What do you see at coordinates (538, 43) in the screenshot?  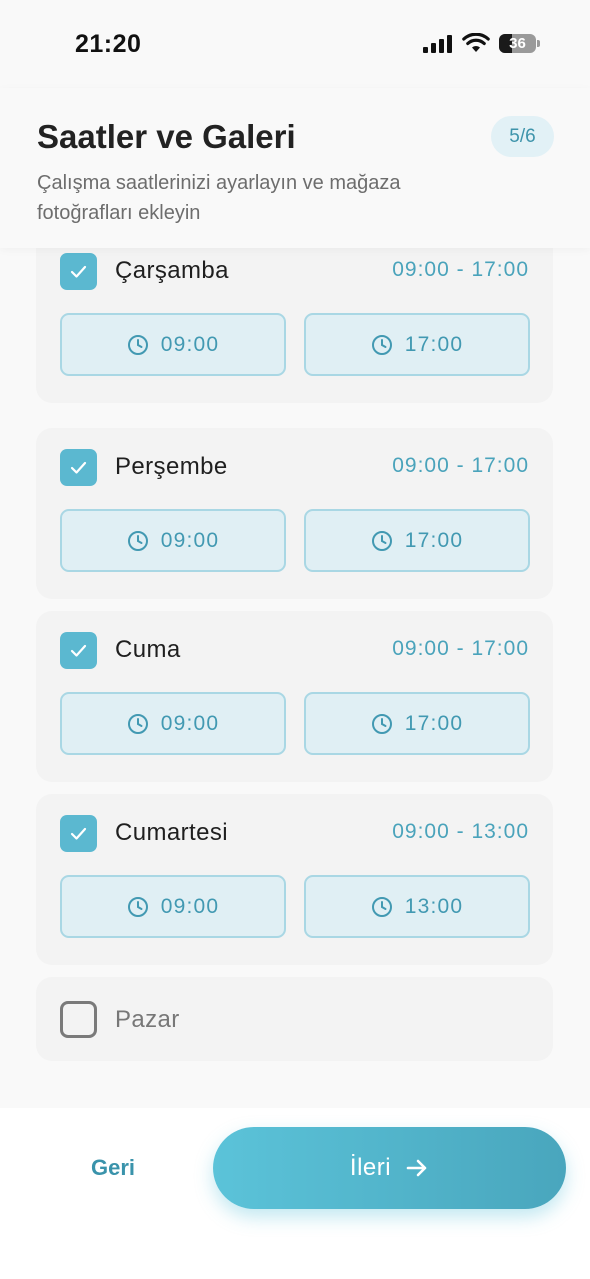 I see `battery-cap` at bounding box center [538, 43].